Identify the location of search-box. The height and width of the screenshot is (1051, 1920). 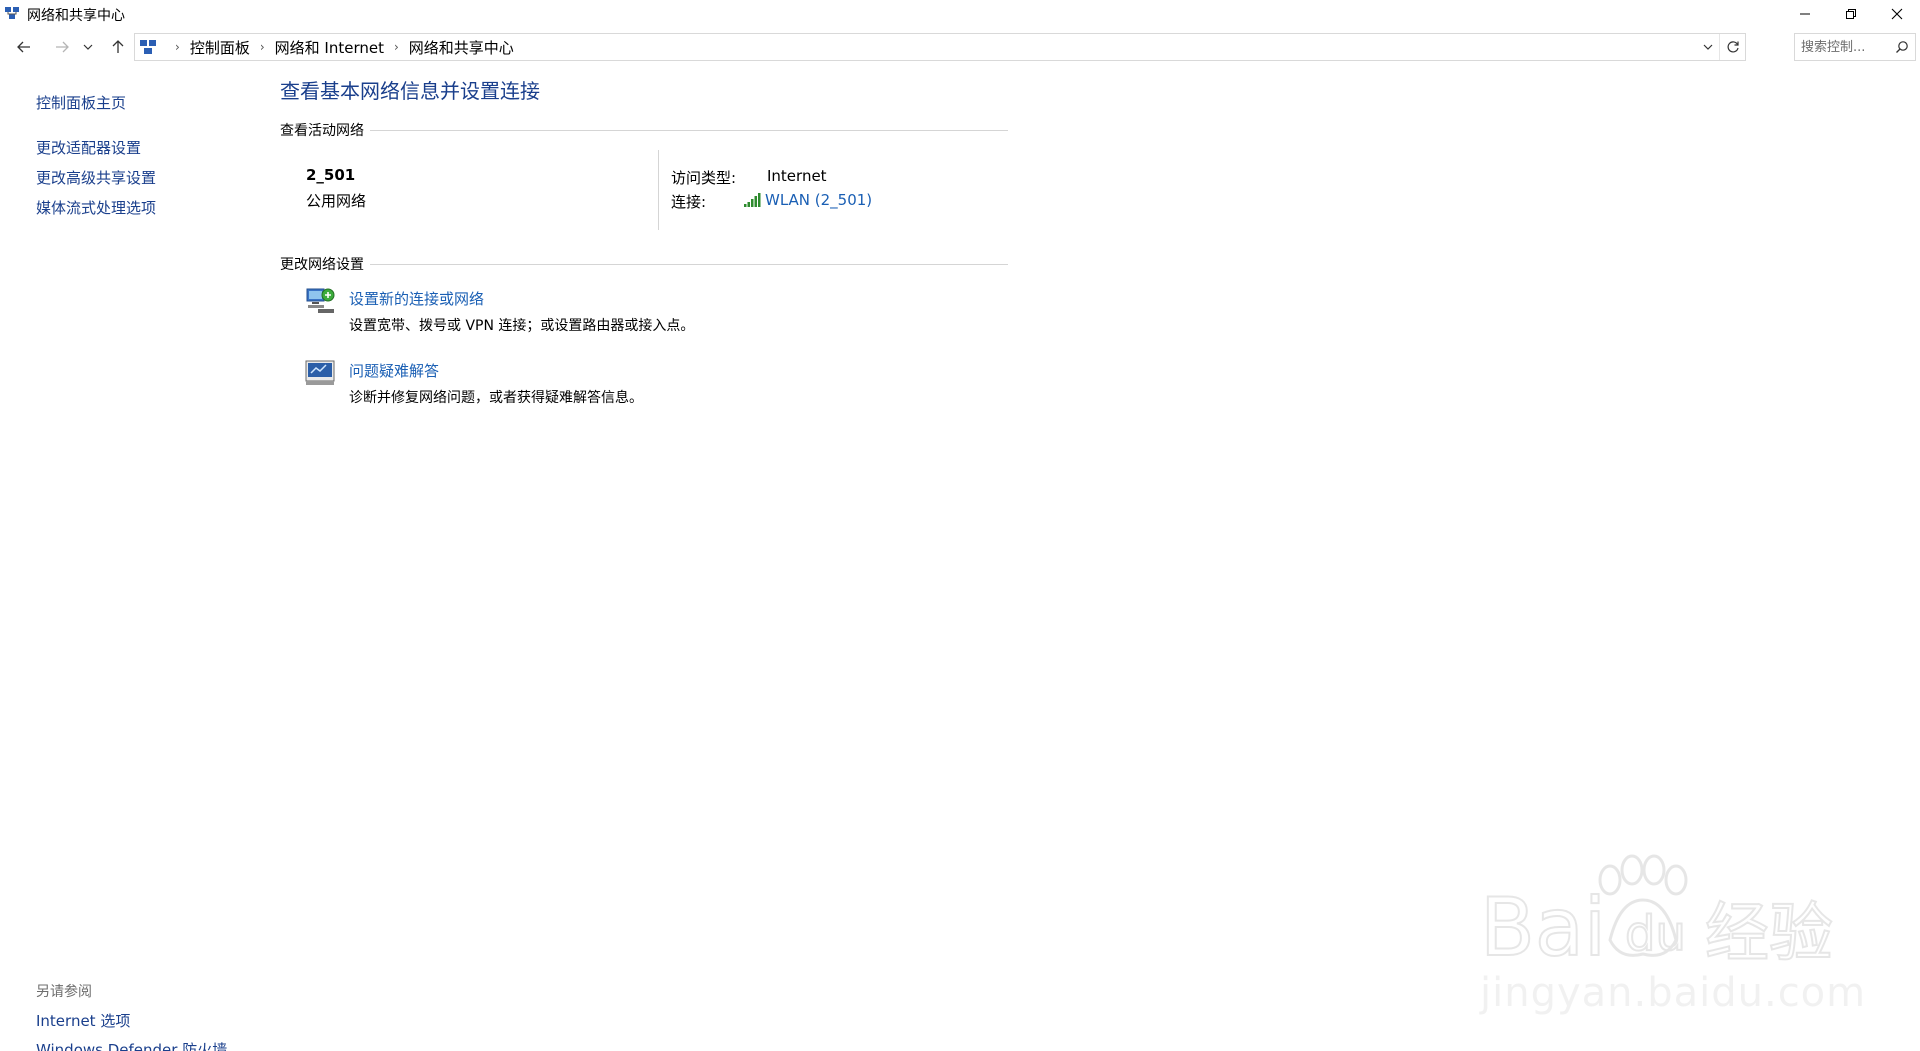
(1855, 47).